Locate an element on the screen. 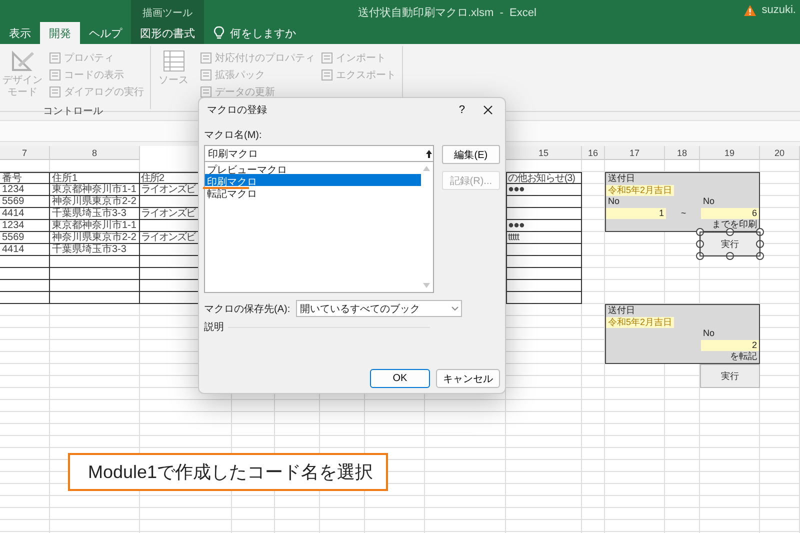 The image size is (800, 533). column-header: 20 is located at coordinates (780, 153).